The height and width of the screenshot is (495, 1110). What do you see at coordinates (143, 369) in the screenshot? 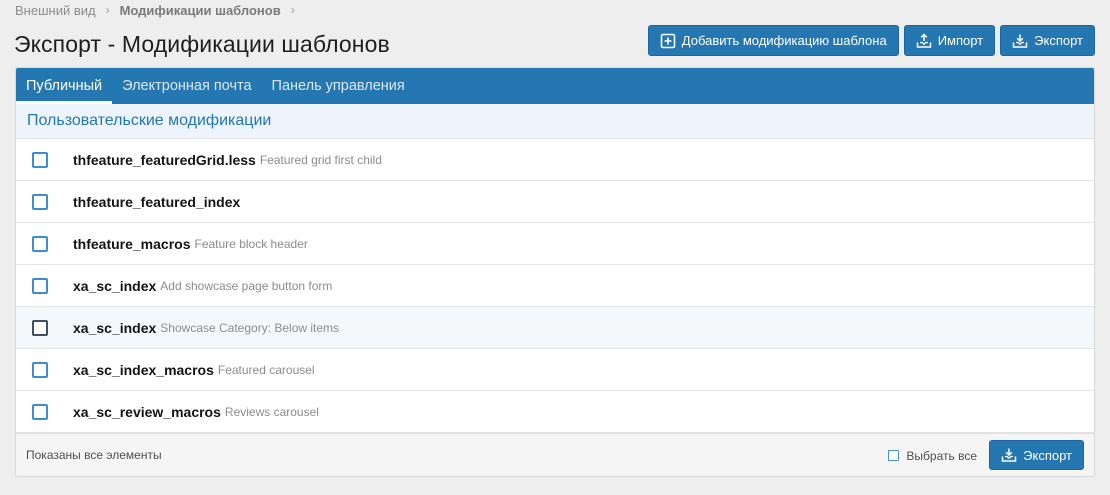
I see `modification-name: xa_sc_index_macros` at bounding box center [143, 369].